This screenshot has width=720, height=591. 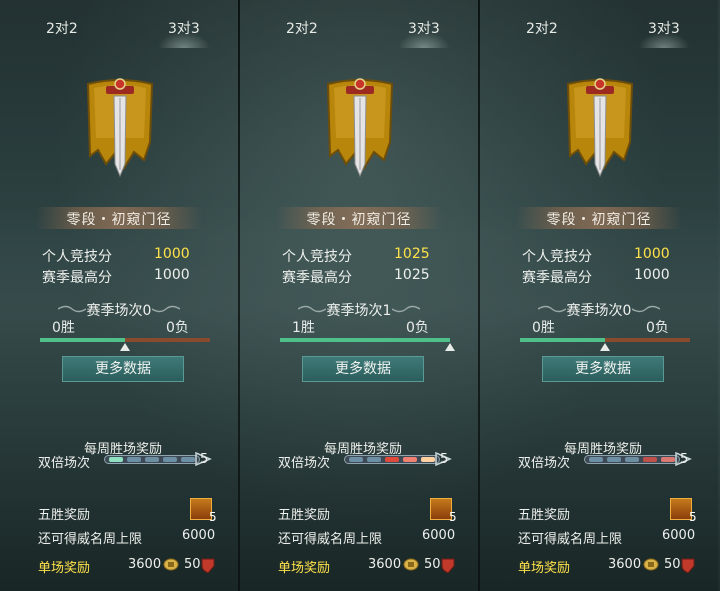 I want to click on personal-score-value: 1025, so click(x=412, y=254).